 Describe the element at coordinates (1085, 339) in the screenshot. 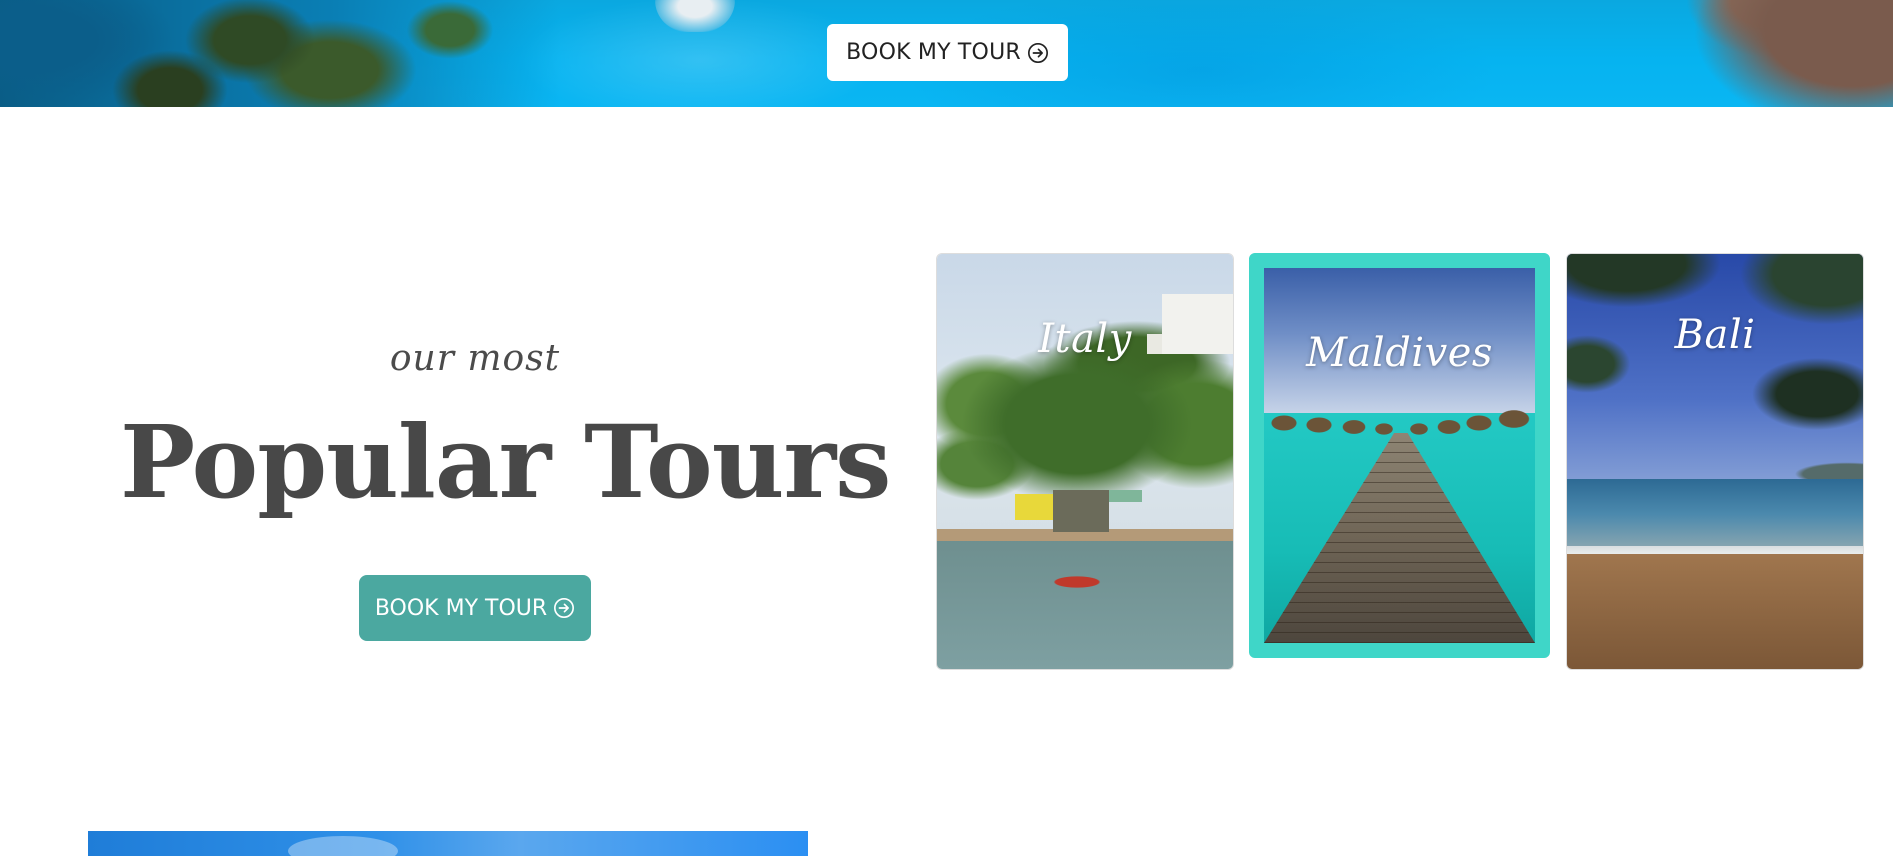

I see `tour-card-label: Italy` at that location.